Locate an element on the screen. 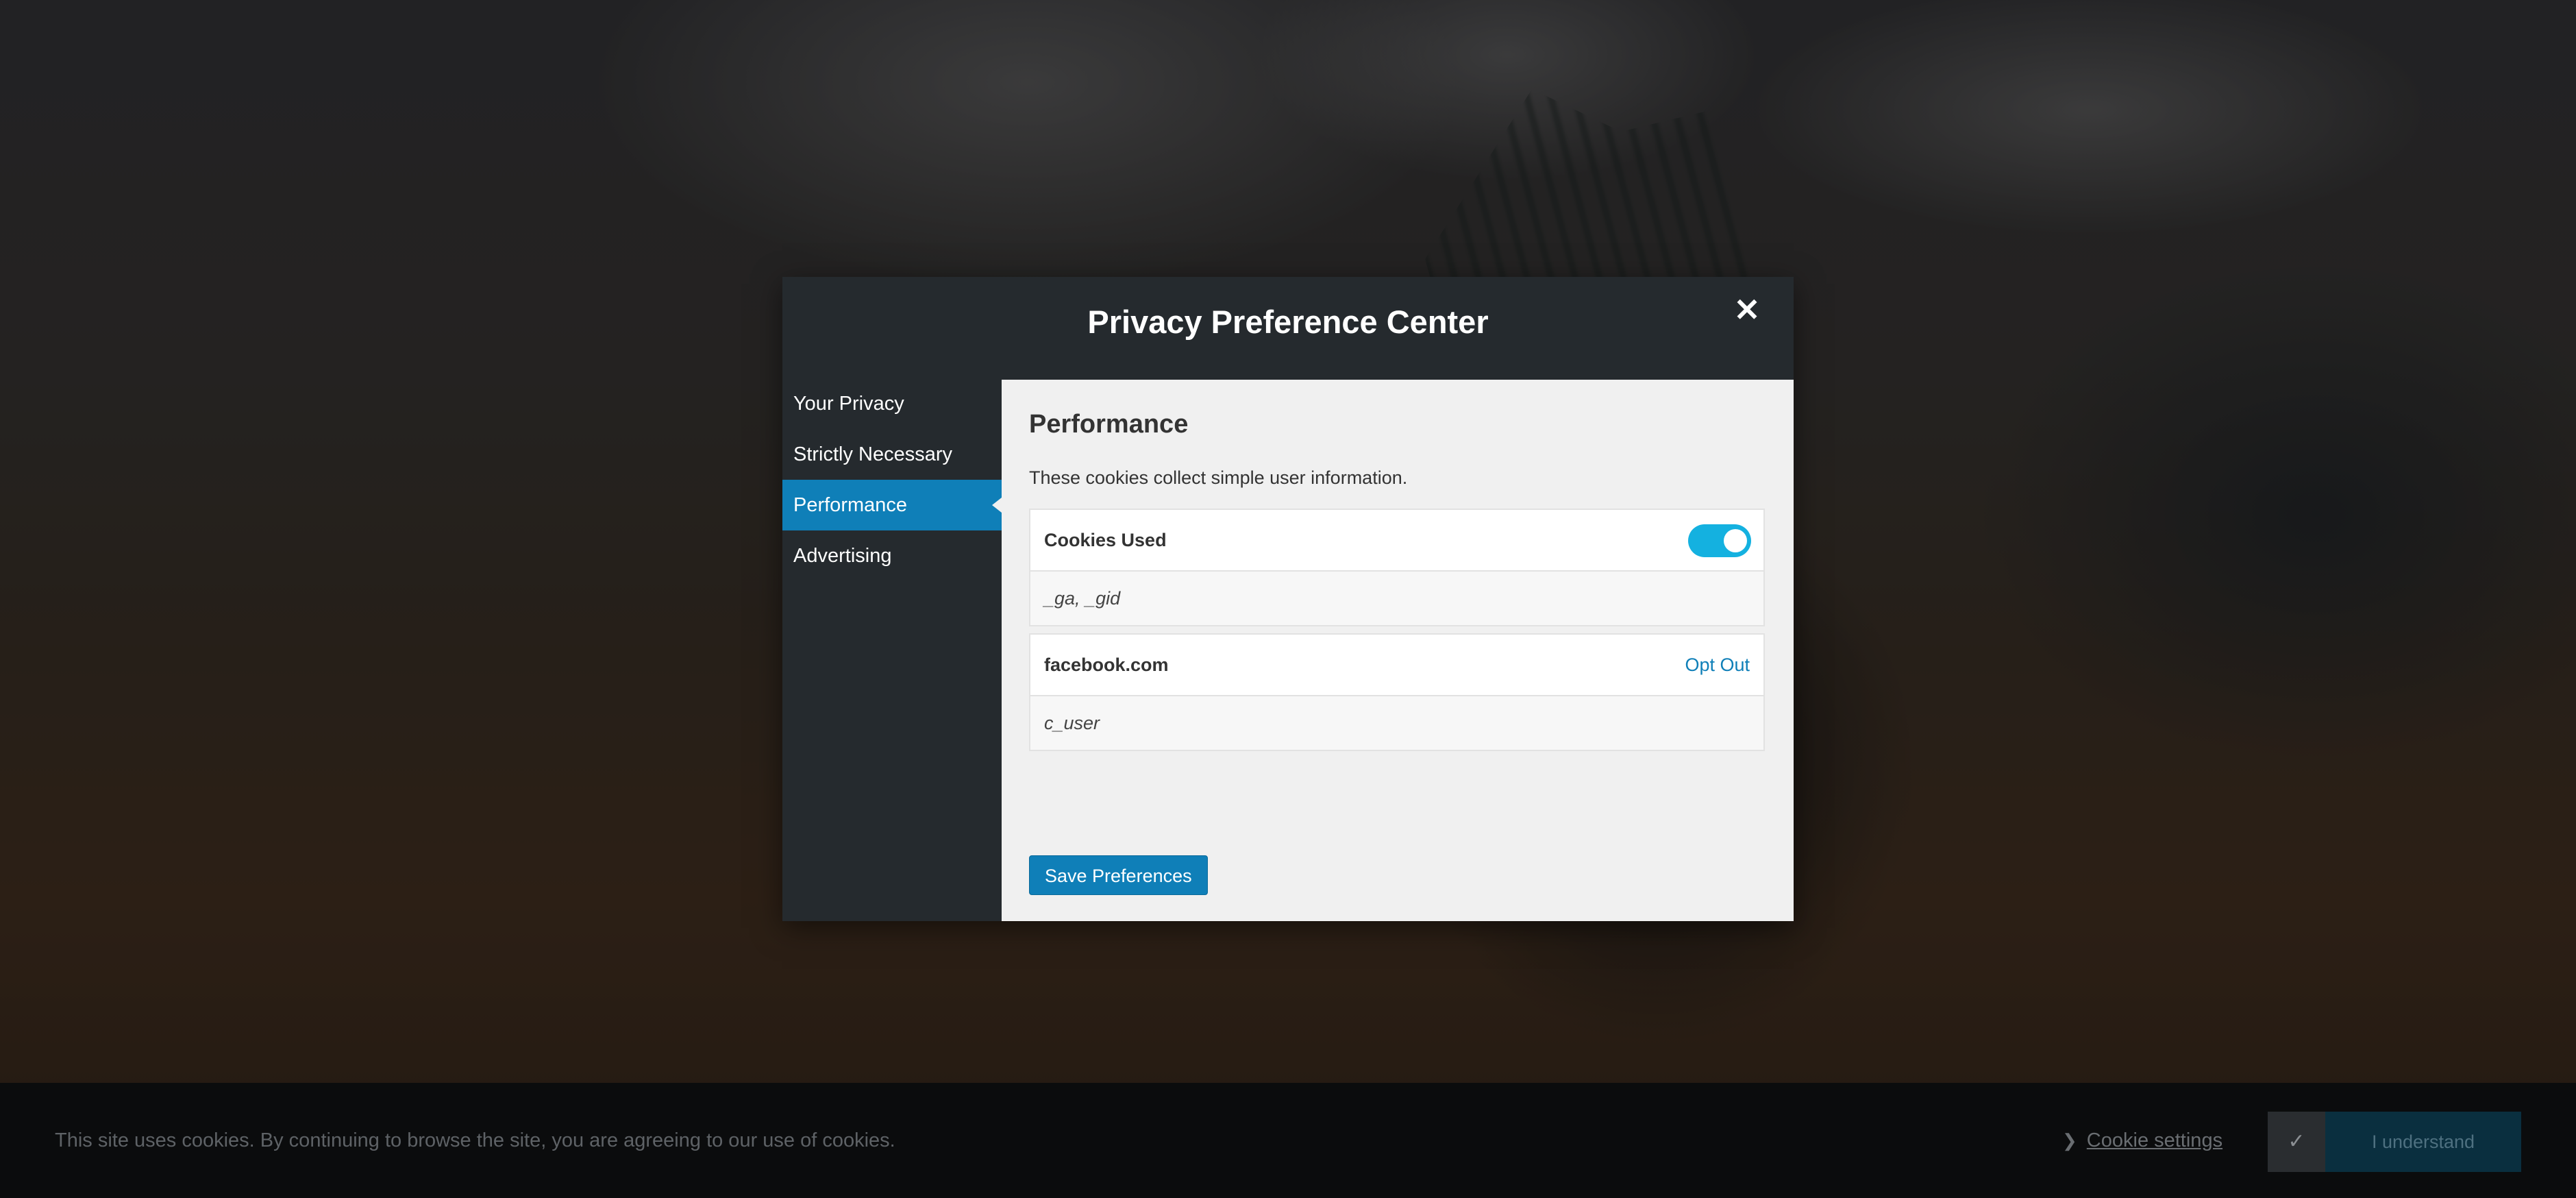  close-icon: ✕ is located at coordinates (1747, 310).